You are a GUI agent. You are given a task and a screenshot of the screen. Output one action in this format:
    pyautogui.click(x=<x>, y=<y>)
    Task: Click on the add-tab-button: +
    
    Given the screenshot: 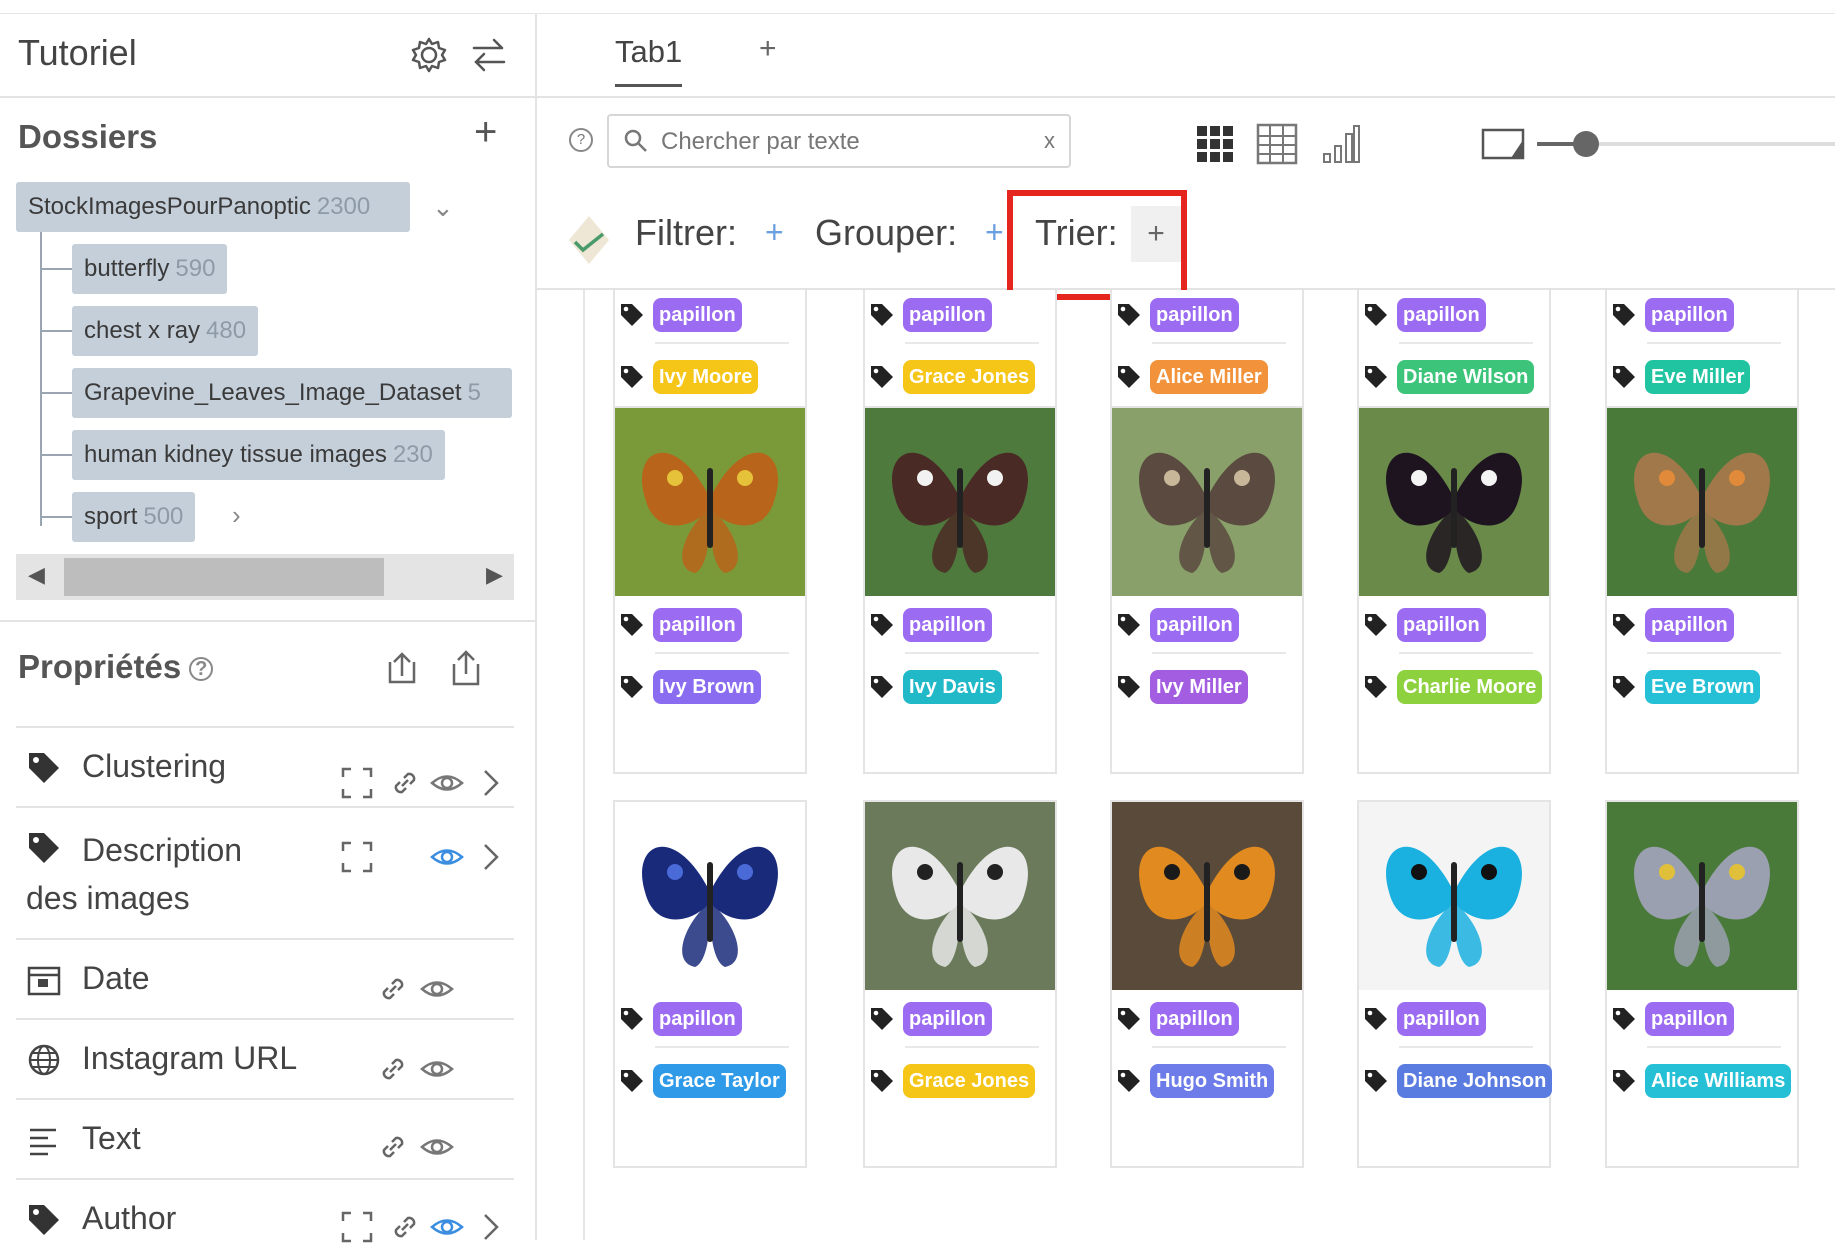 What is the action you would take?
    pyautogui.click(x=768, y=49)
    